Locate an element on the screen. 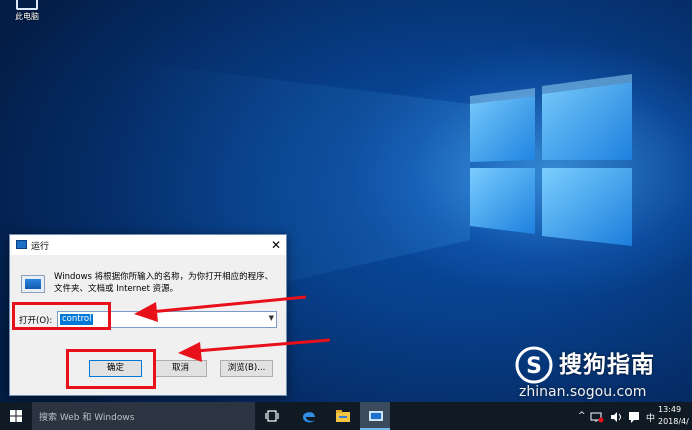 The image size is (692, 430). clock-time: 13:49 is located at coordinates (670, 409).